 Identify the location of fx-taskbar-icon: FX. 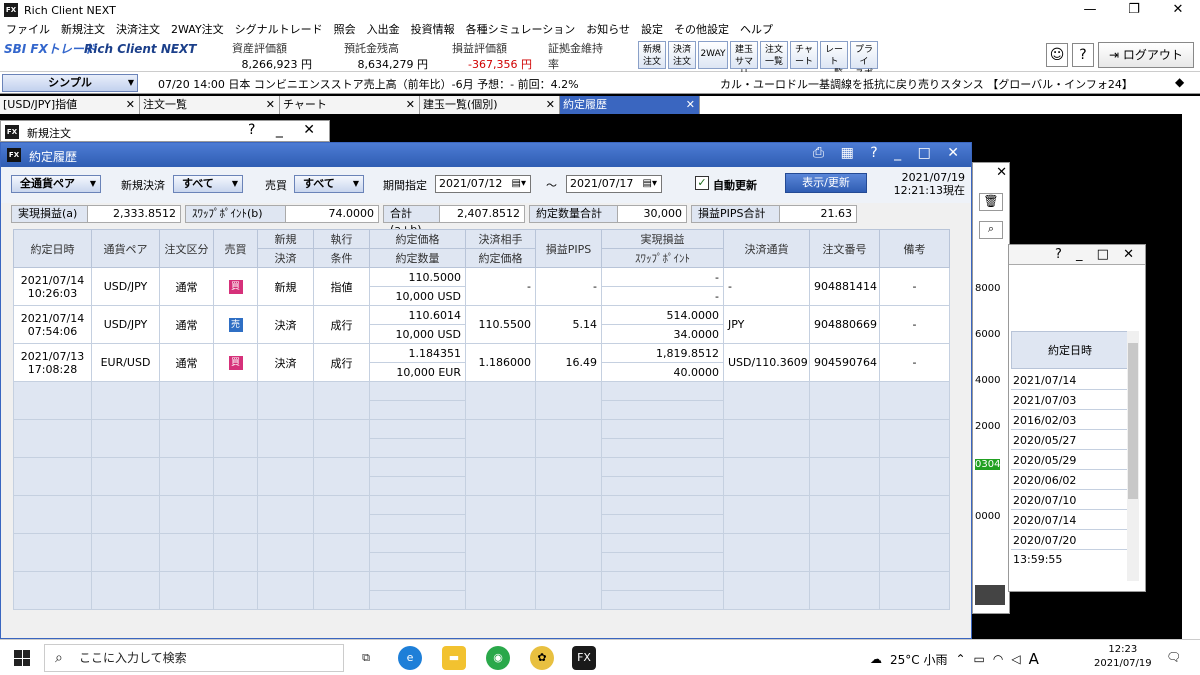
(584, 658).